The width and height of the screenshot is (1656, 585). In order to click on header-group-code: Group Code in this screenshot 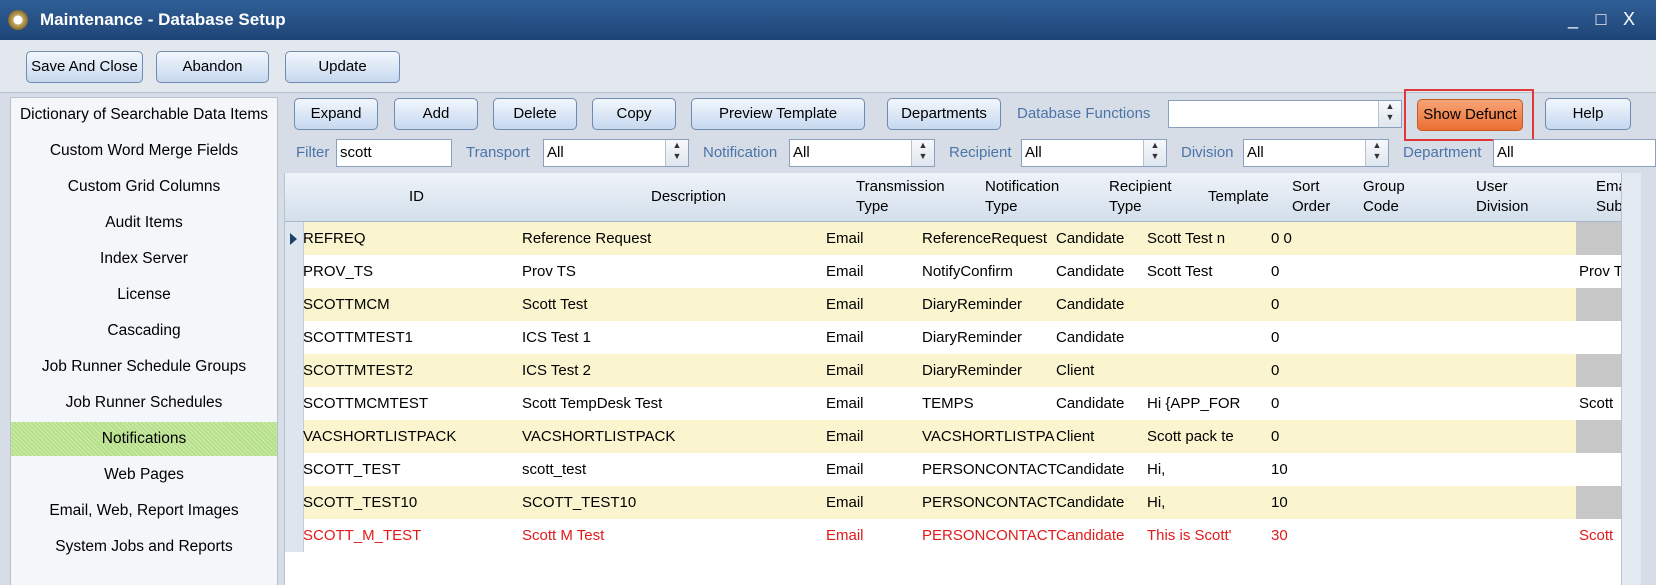, I will do `click(1384, 197)`.